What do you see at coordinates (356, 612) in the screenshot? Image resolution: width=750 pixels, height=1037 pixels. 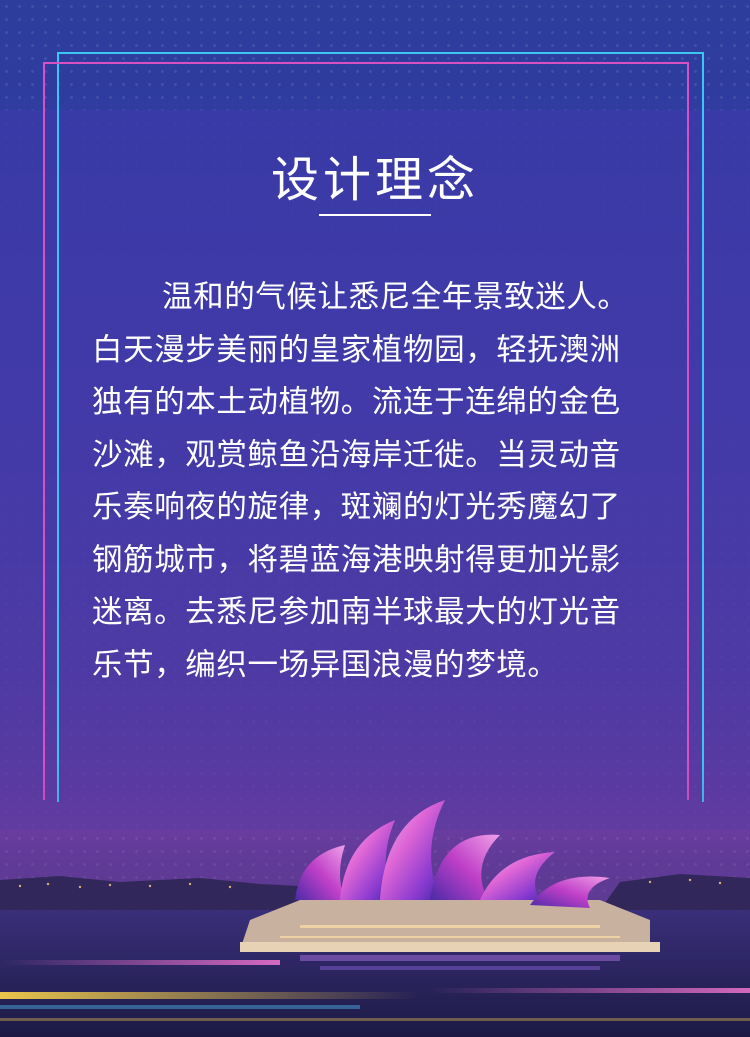 I see `paragraph-line: 迷离。去悉尼参加南半球最大的灯光音` at bounding box center [356, 612].